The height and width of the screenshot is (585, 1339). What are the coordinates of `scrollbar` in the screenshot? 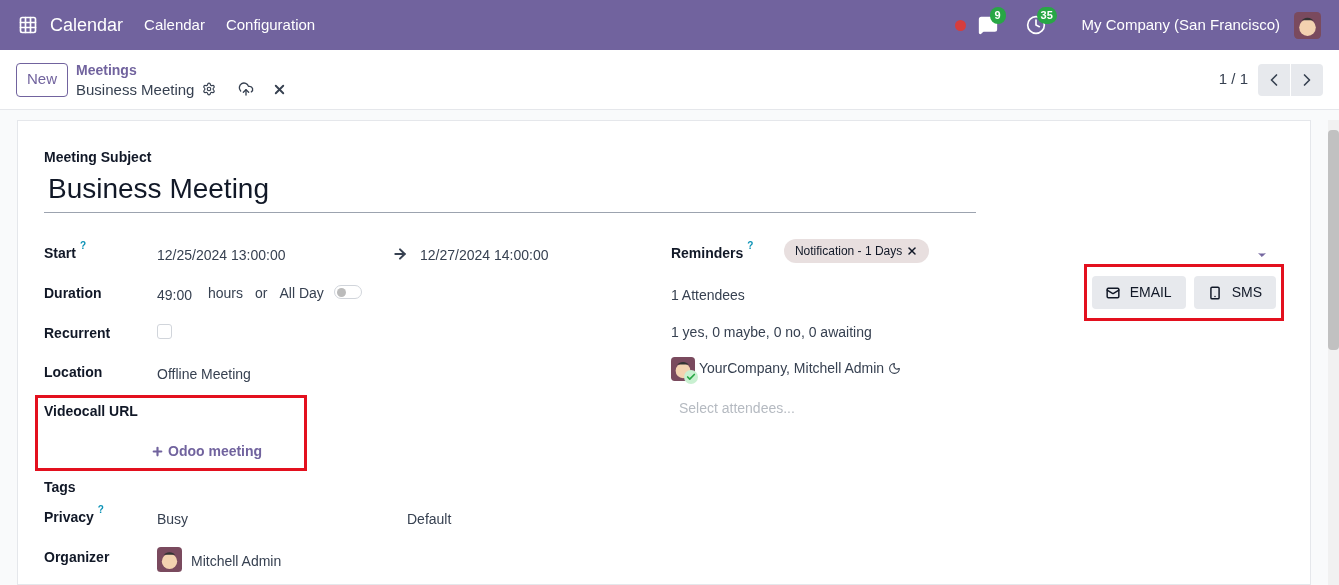 It's located at (1333, 352).